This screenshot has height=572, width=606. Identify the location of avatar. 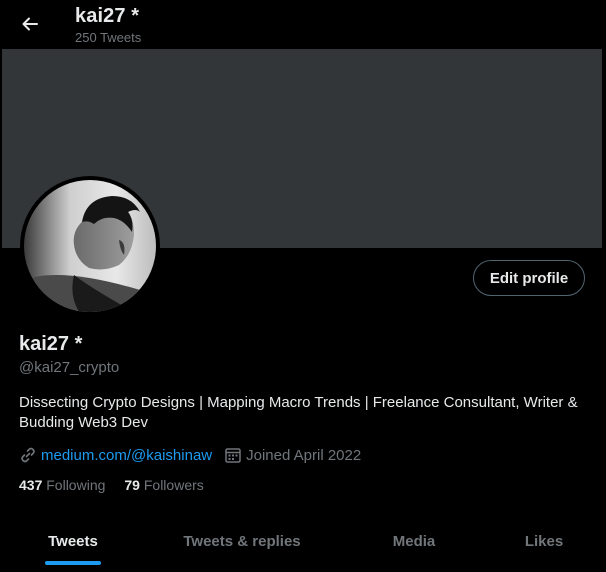
(90, 246).